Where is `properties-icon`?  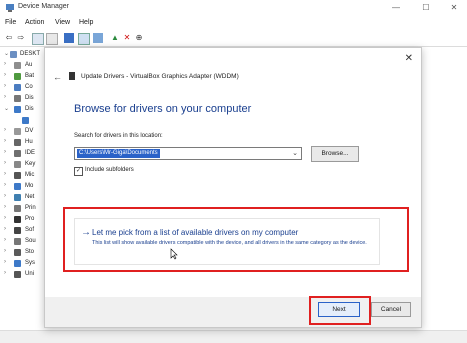
properties-icon is located at coordinates (38, 39).